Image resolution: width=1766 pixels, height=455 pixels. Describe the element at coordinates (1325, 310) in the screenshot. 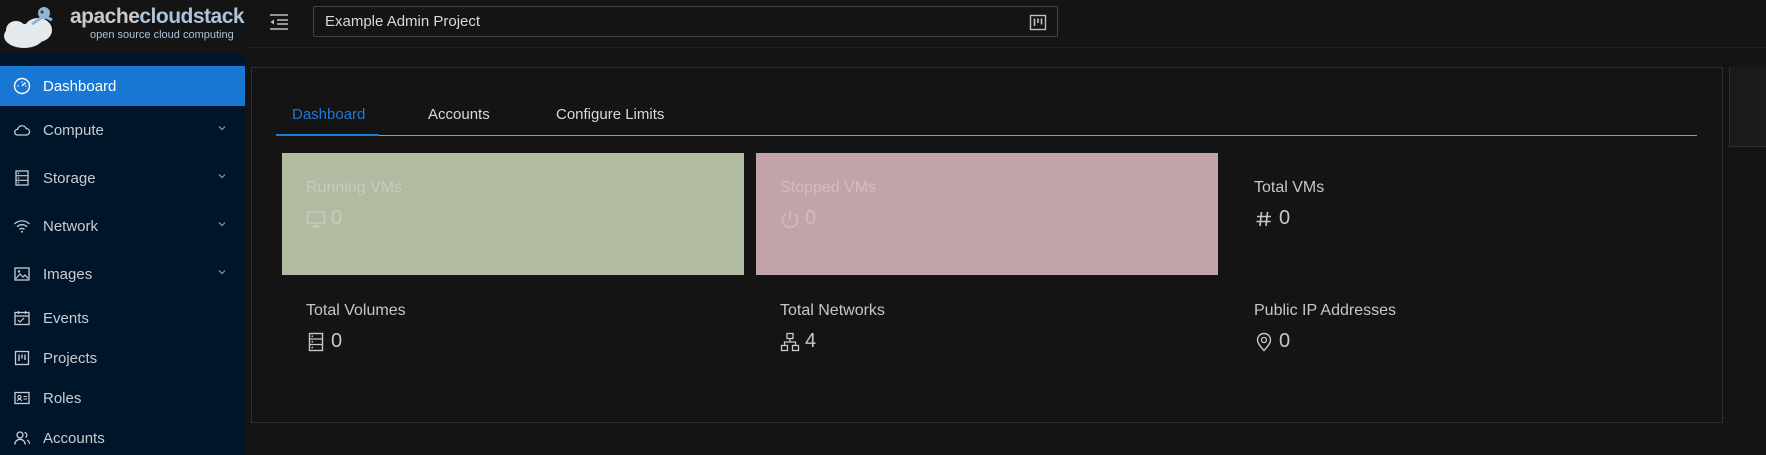

I see `stat-title: Public IP Addresses` at that location.